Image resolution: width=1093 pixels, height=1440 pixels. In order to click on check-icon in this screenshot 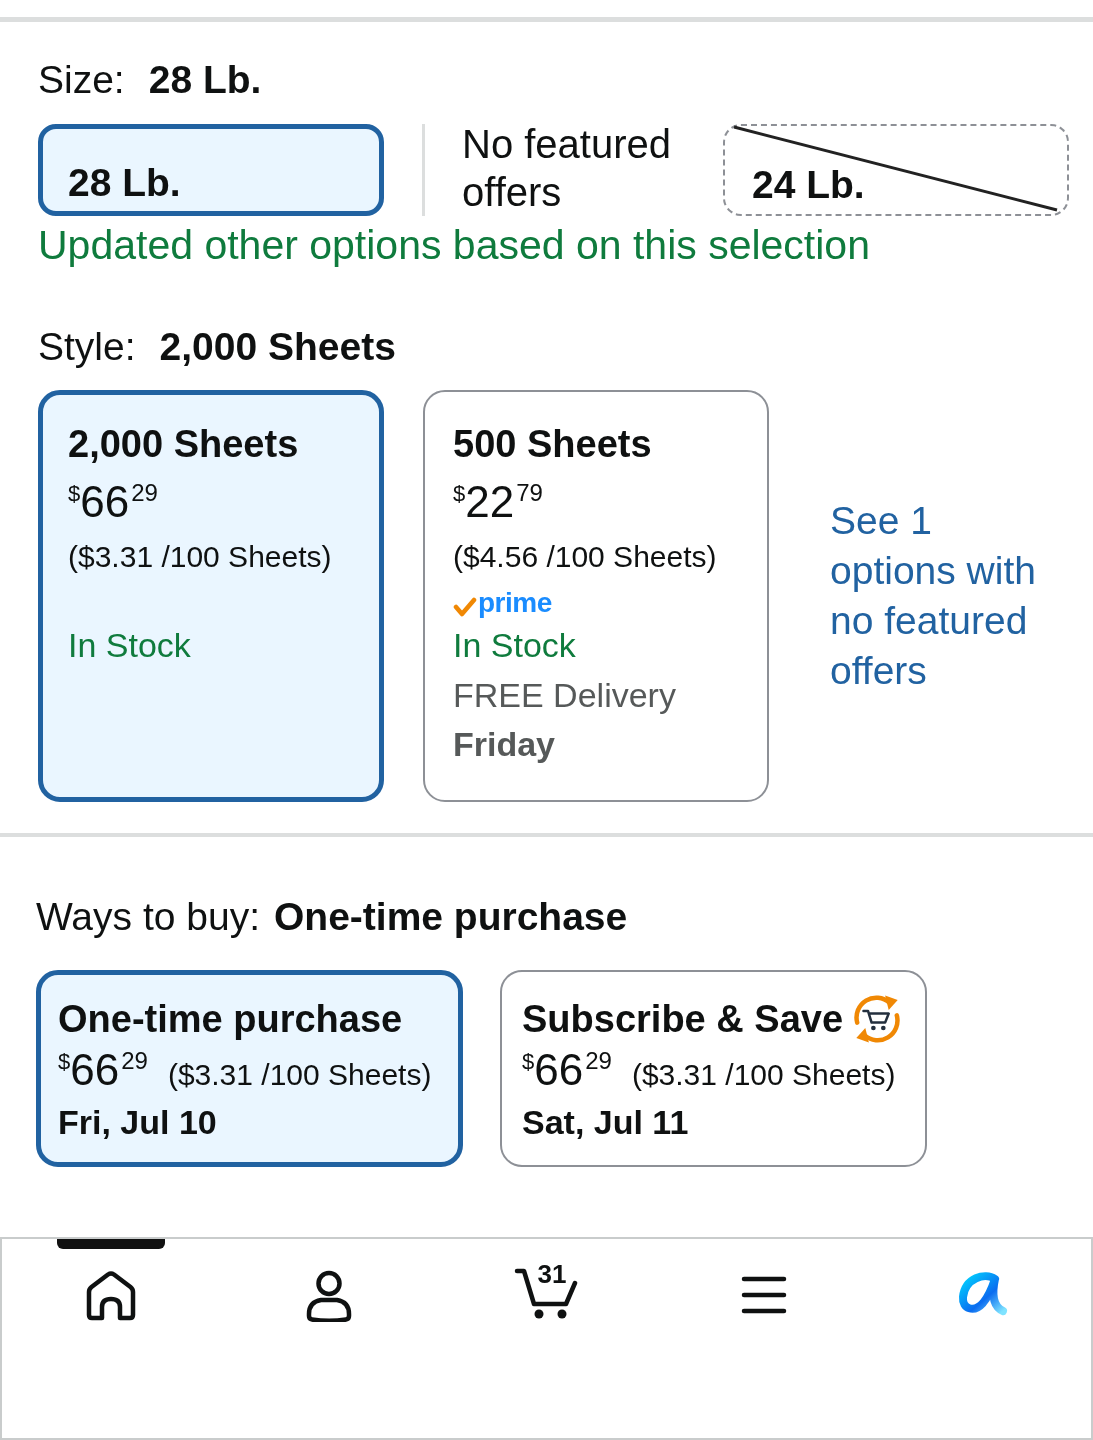, I will do `click(465, 606)`.